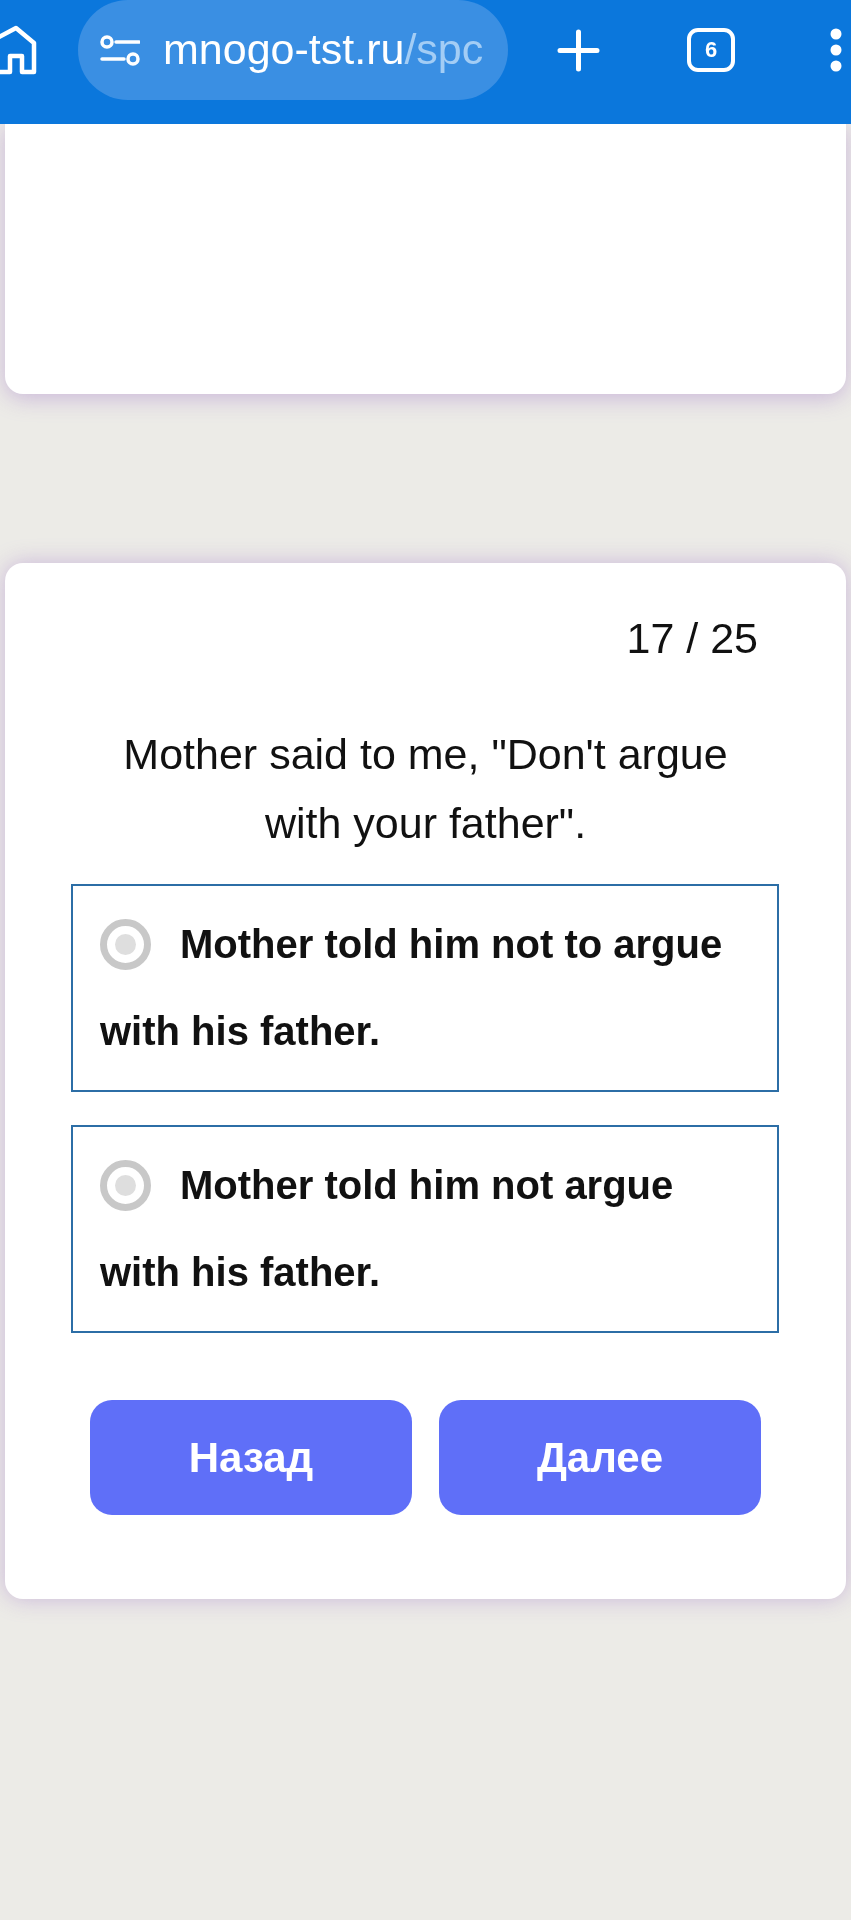 The width and height of the screenshot is (851, 1920). What do you see at coordinates (600, 1457) in the screenshot?
I see `next-button: Далее` at bounding box center [600, 1457].